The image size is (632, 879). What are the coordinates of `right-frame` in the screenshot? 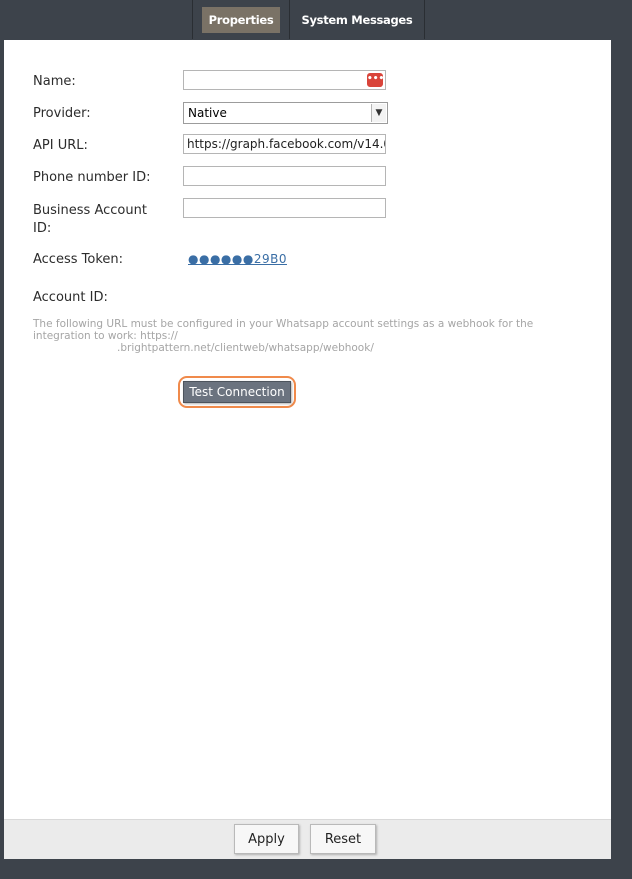 It's located at (621, 459).